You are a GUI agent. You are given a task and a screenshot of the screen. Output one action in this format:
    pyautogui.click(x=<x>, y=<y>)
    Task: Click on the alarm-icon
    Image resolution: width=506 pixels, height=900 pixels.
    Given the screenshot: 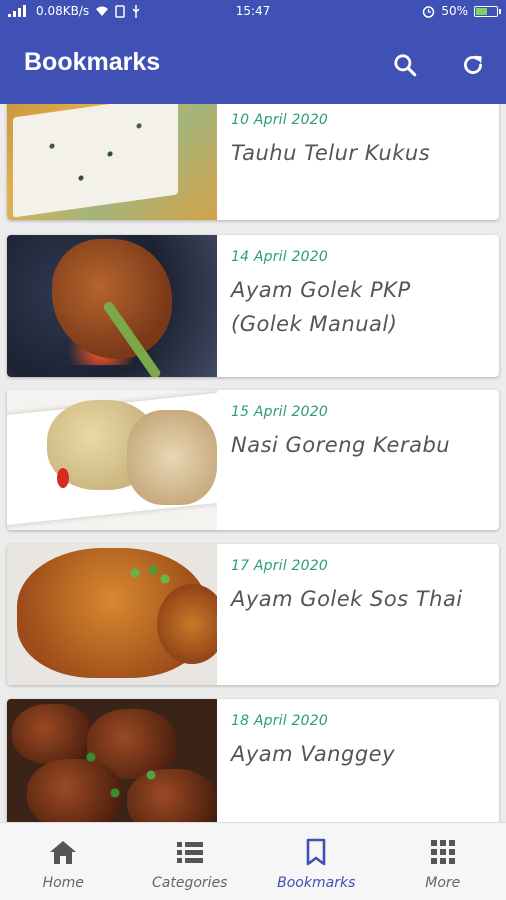 What is the action you would take?
    pyautogui.click(x=429, y=11)
    